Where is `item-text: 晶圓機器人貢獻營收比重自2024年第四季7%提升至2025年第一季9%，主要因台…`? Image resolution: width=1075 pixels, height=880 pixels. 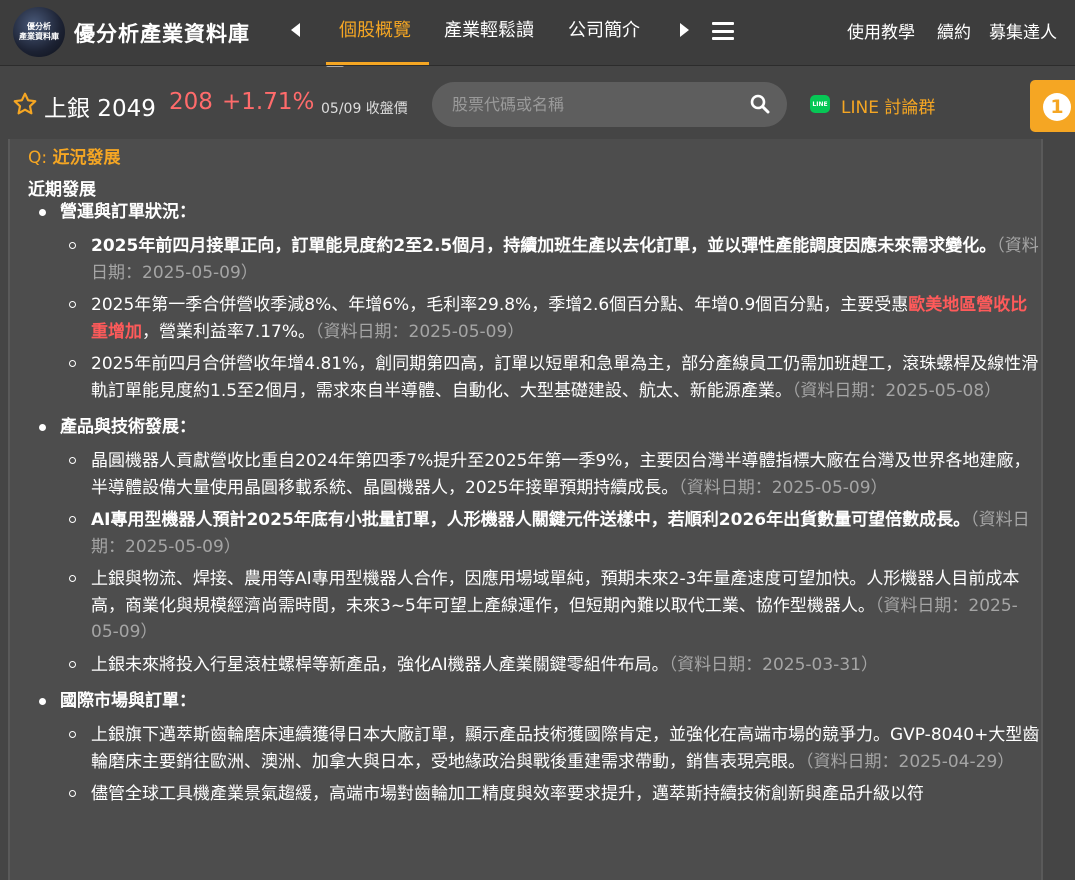
item-text: 晶圓機器人貢獻營收比重自2024年第四季7%提升至2025年第一季9%，主要因台… is located at coordinates (561, 474).